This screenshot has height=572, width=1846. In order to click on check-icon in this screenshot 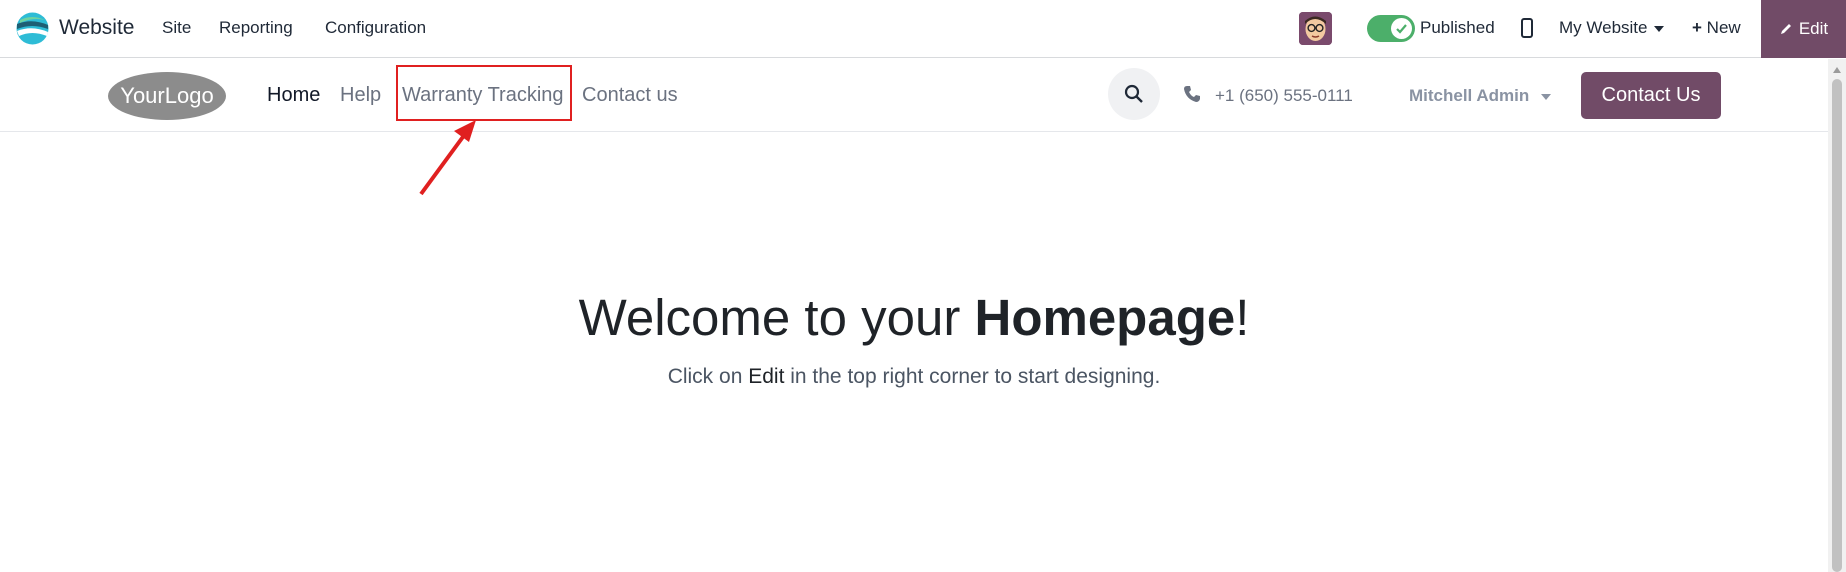, I will do `click(1401, 28)`.